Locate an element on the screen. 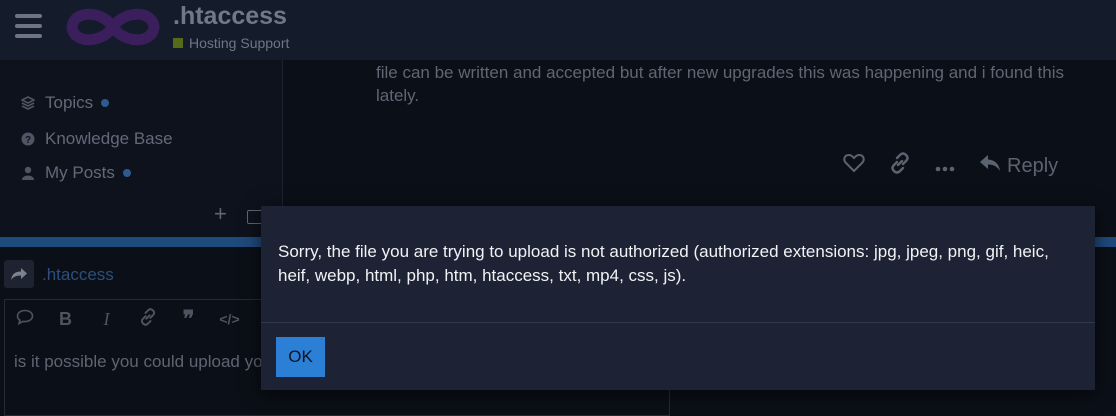  reply-action-icon is located at coordinates (19, 274).